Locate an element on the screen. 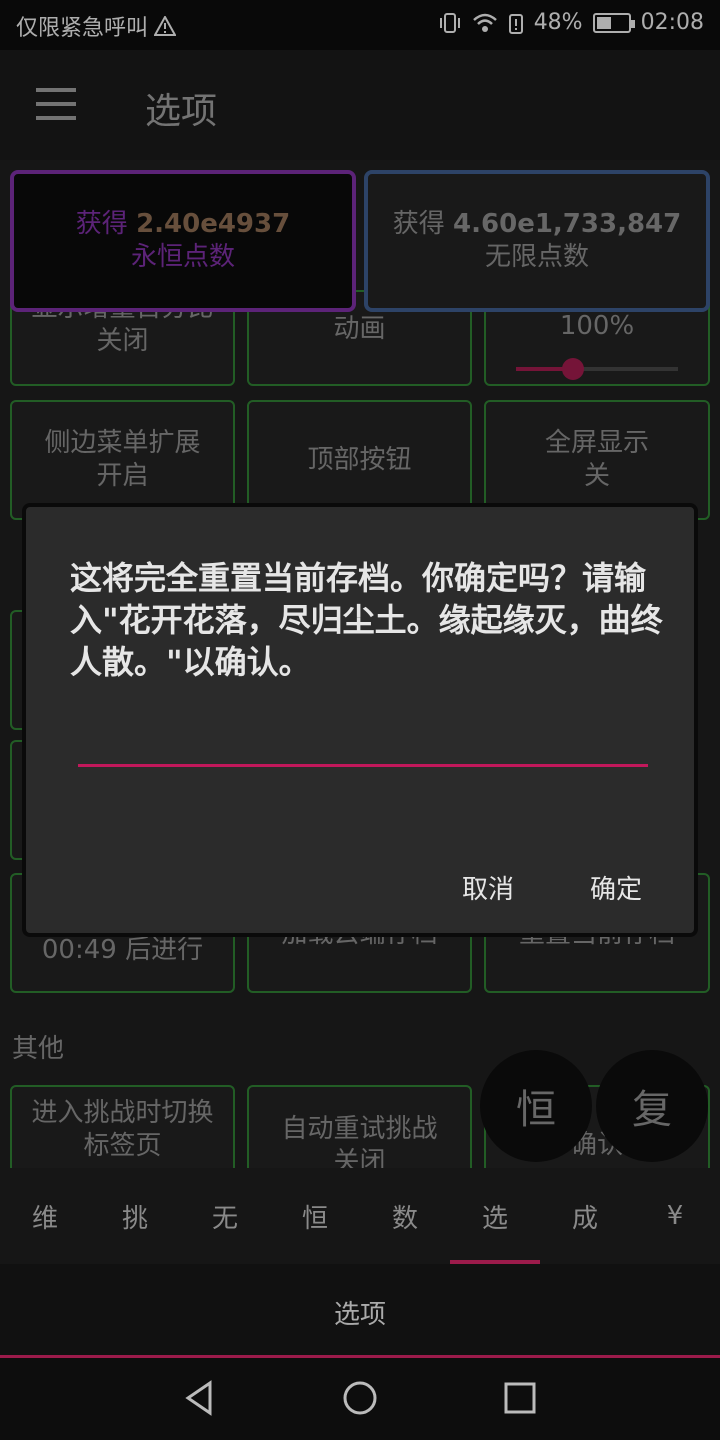 This screenshot has height=1440, width=720. tab-0: 维 is located at coordinates (45, 1216).